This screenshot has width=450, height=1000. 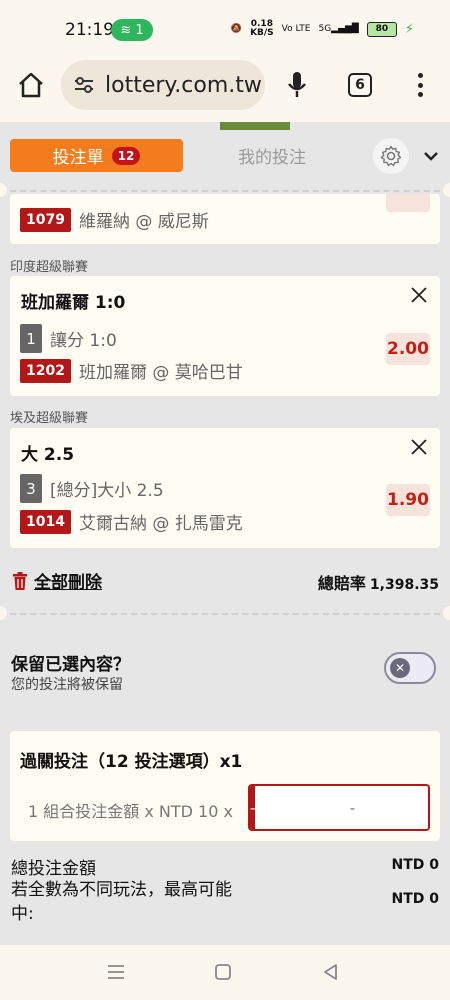 I want to click on browser-toolbar: lottery.com.tw 6, so click(x=225, y=90).